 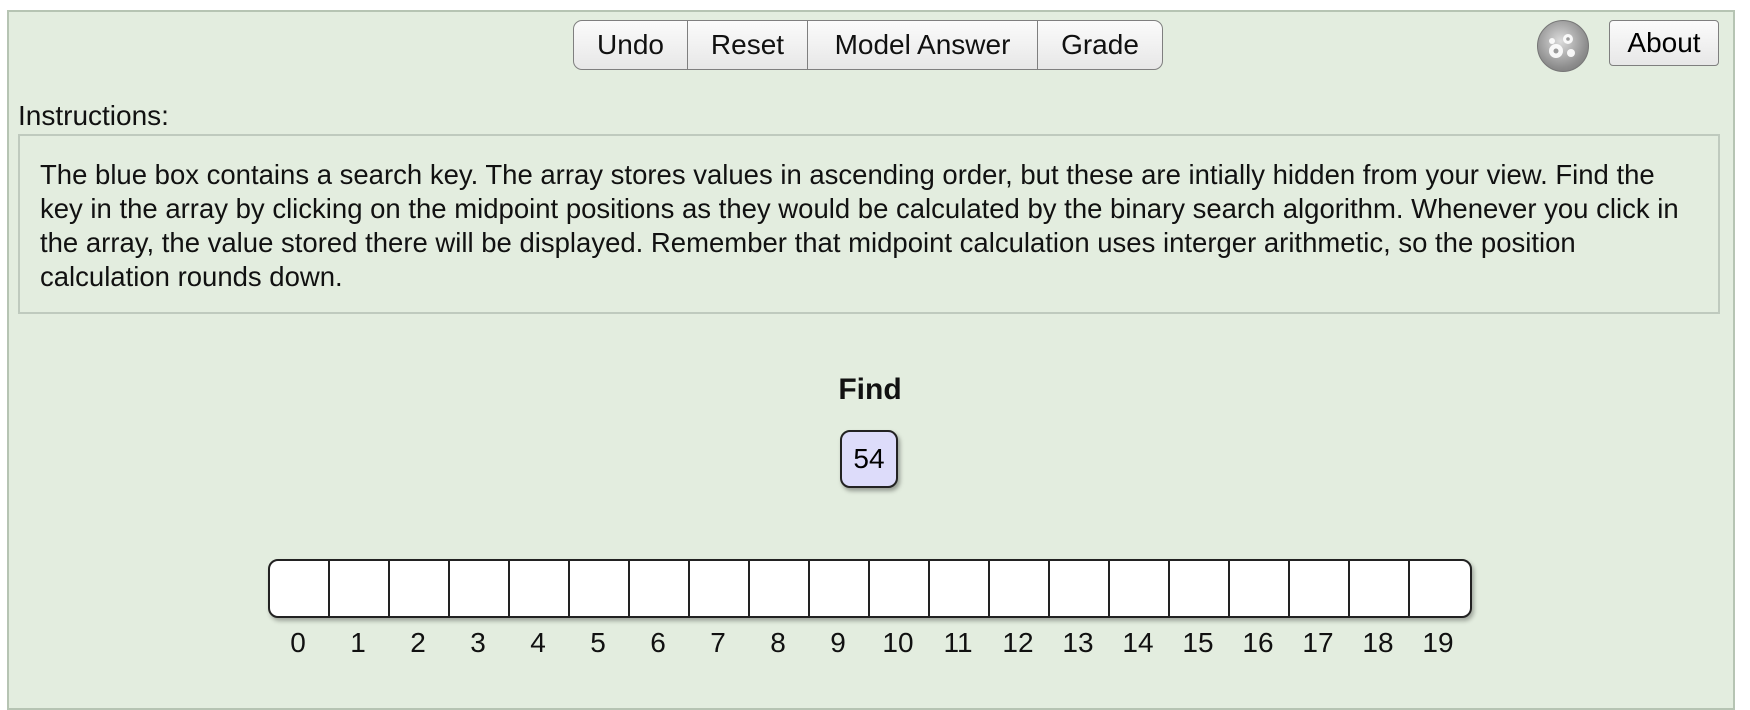 What do you see at coordinates (1258, 642) in the screenshot?
I see `array-index-label: 16` at bounding box center [1258, 642].